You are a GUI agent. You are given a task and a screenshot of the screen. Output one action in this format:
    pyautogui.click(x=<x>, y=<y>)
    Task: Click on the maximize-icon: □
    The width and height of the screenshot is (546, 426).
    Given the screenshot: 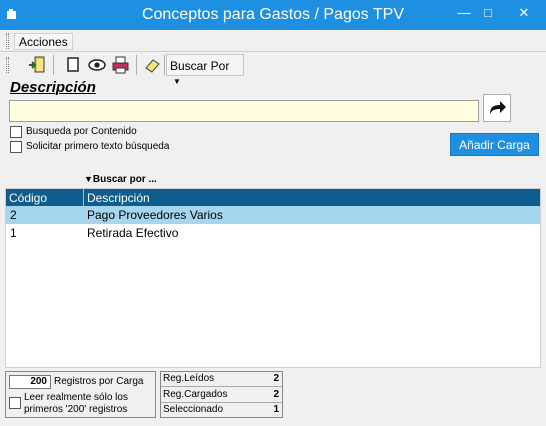 What is the action you would take?
    pyautogui.click(x=488, y=12)
    